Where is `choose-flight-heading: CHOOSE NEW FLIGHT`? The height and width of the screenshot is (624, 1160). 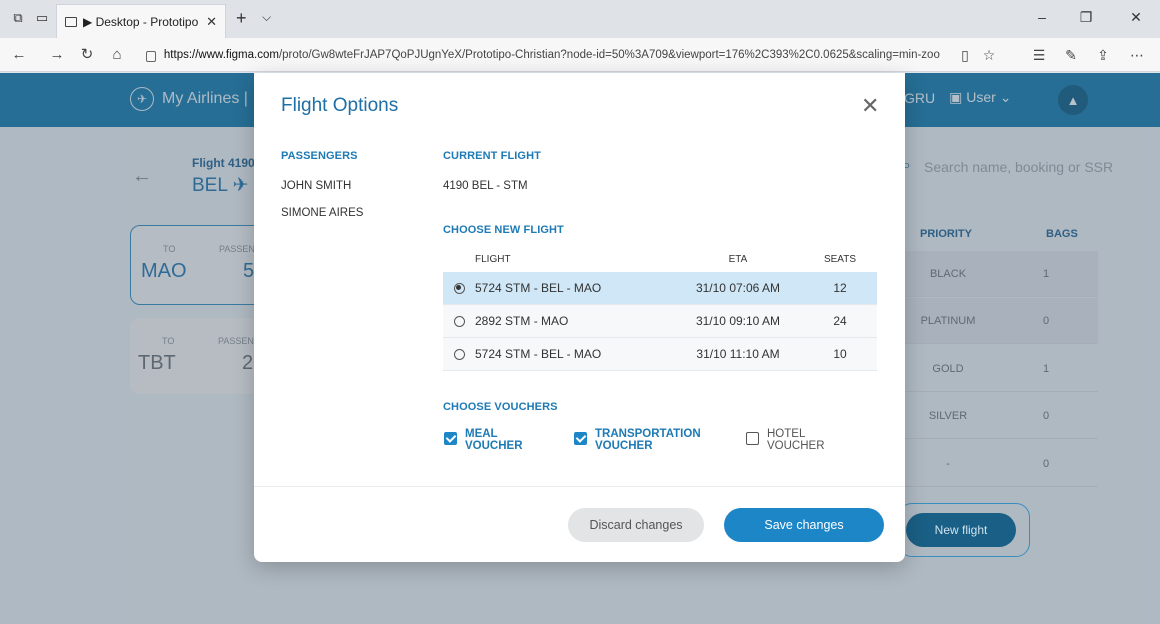
choose-flight-heading: CHOOSE NEW FLIGHT is located at coordinates (503, 230).